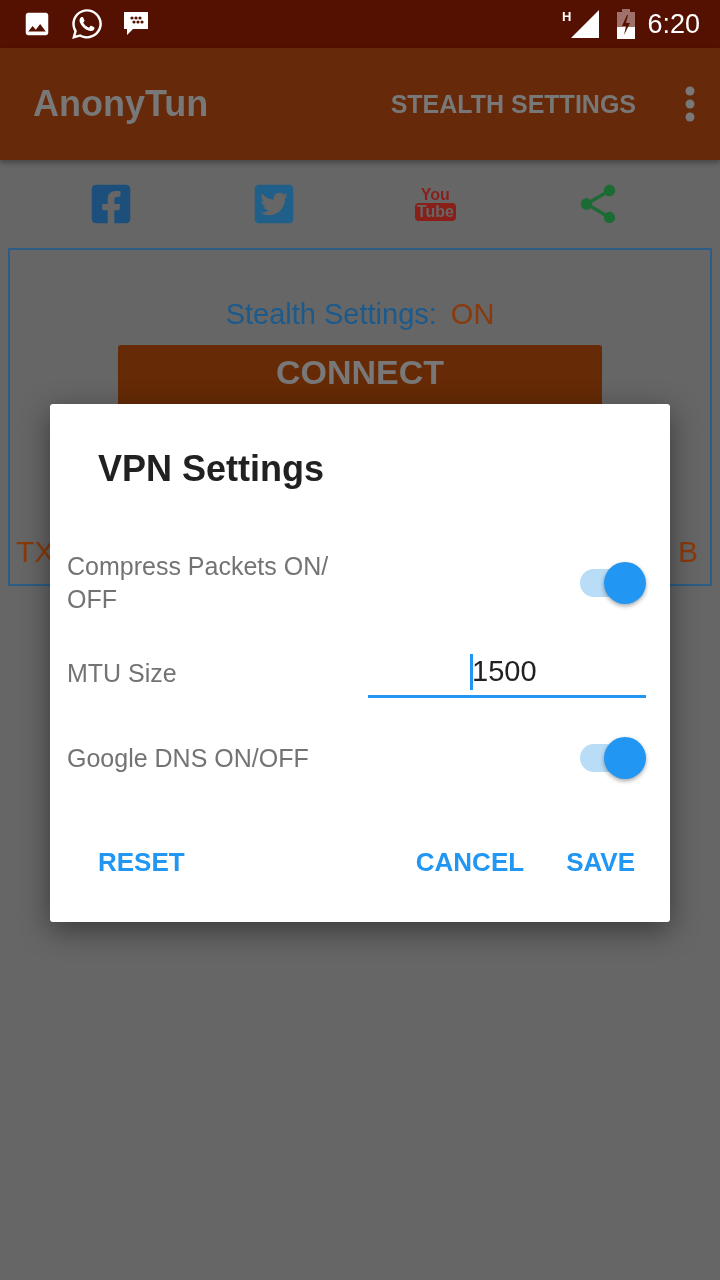 Image resolution: width=720 pixels, height=1280 pixels. What do you see at coordinates (472, 314) in the screenshot?
I see `stealth-value: ON` at bounding box center [472, 314].